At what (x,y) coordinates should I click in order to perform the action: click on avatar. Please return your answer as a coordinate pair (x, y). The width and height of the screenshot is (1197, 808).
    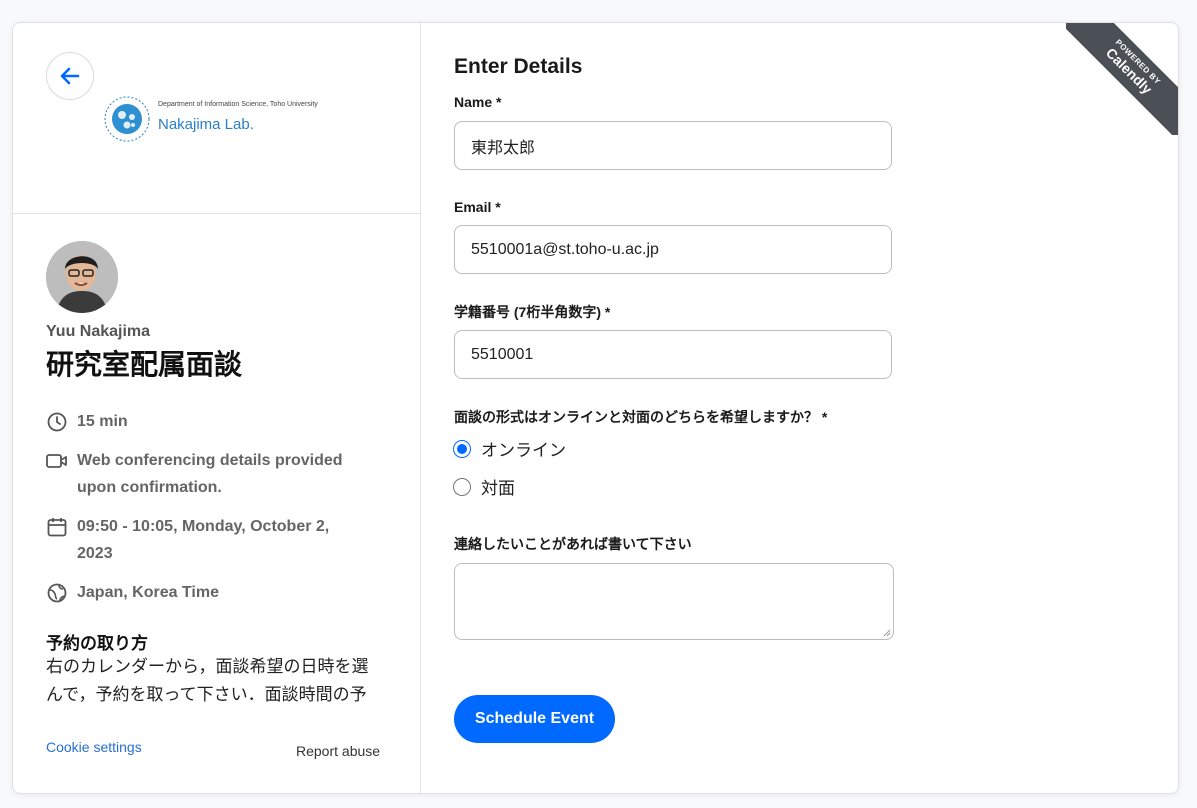
    Looking at the image, I should click on (82, 277).